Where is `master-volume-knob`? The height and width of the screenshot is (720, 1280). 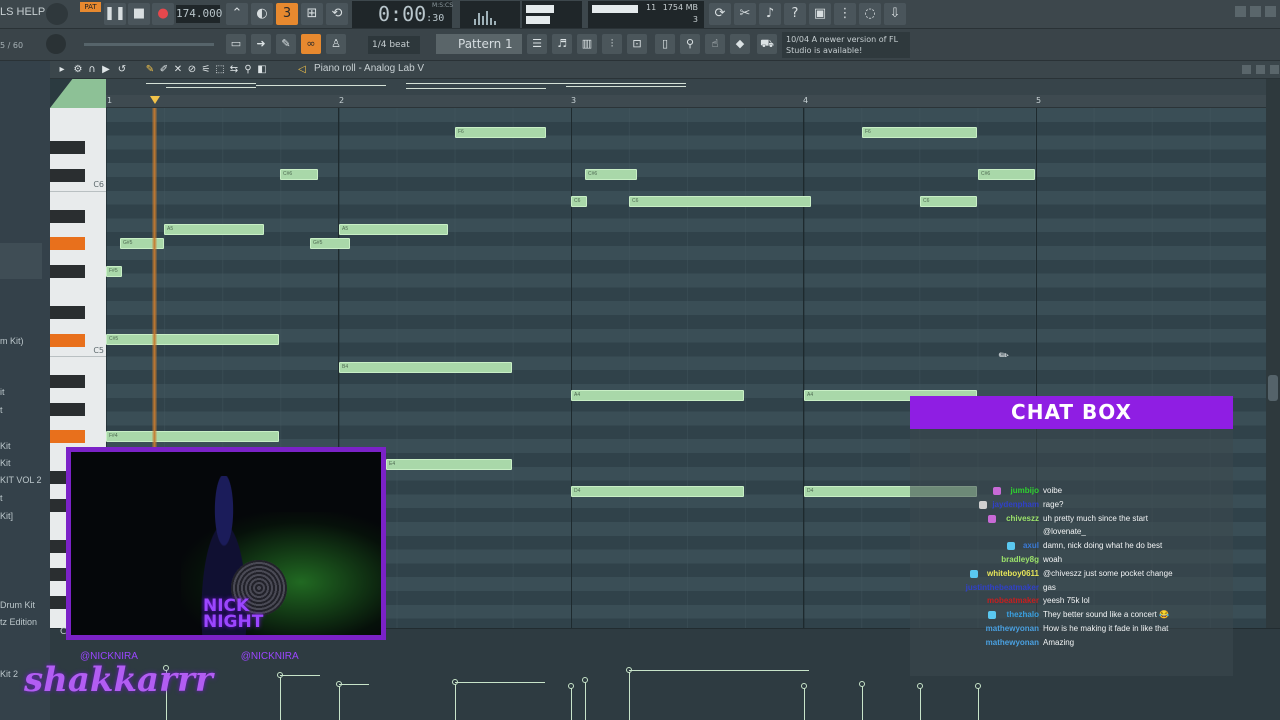
master-volume-knob is located at coordinates (57, 14).